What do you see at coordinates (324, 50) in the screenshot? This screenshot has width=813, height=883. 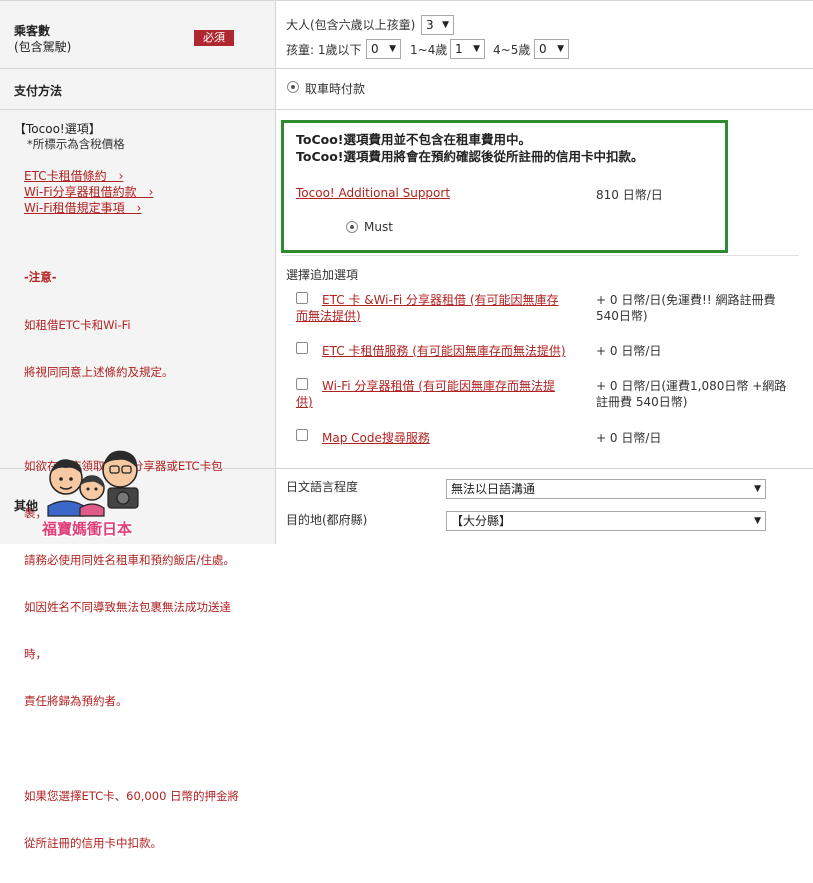 I see `children-label: 孩童: 1歲以下` at bounding box center [324, 50].